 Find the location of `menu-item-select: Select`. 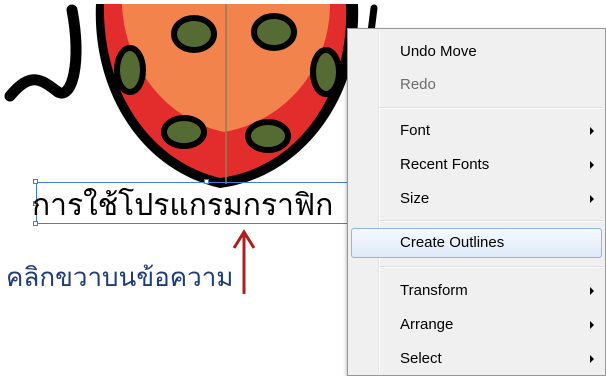

menu-item-select: Select is located at coordinates (476, 359).